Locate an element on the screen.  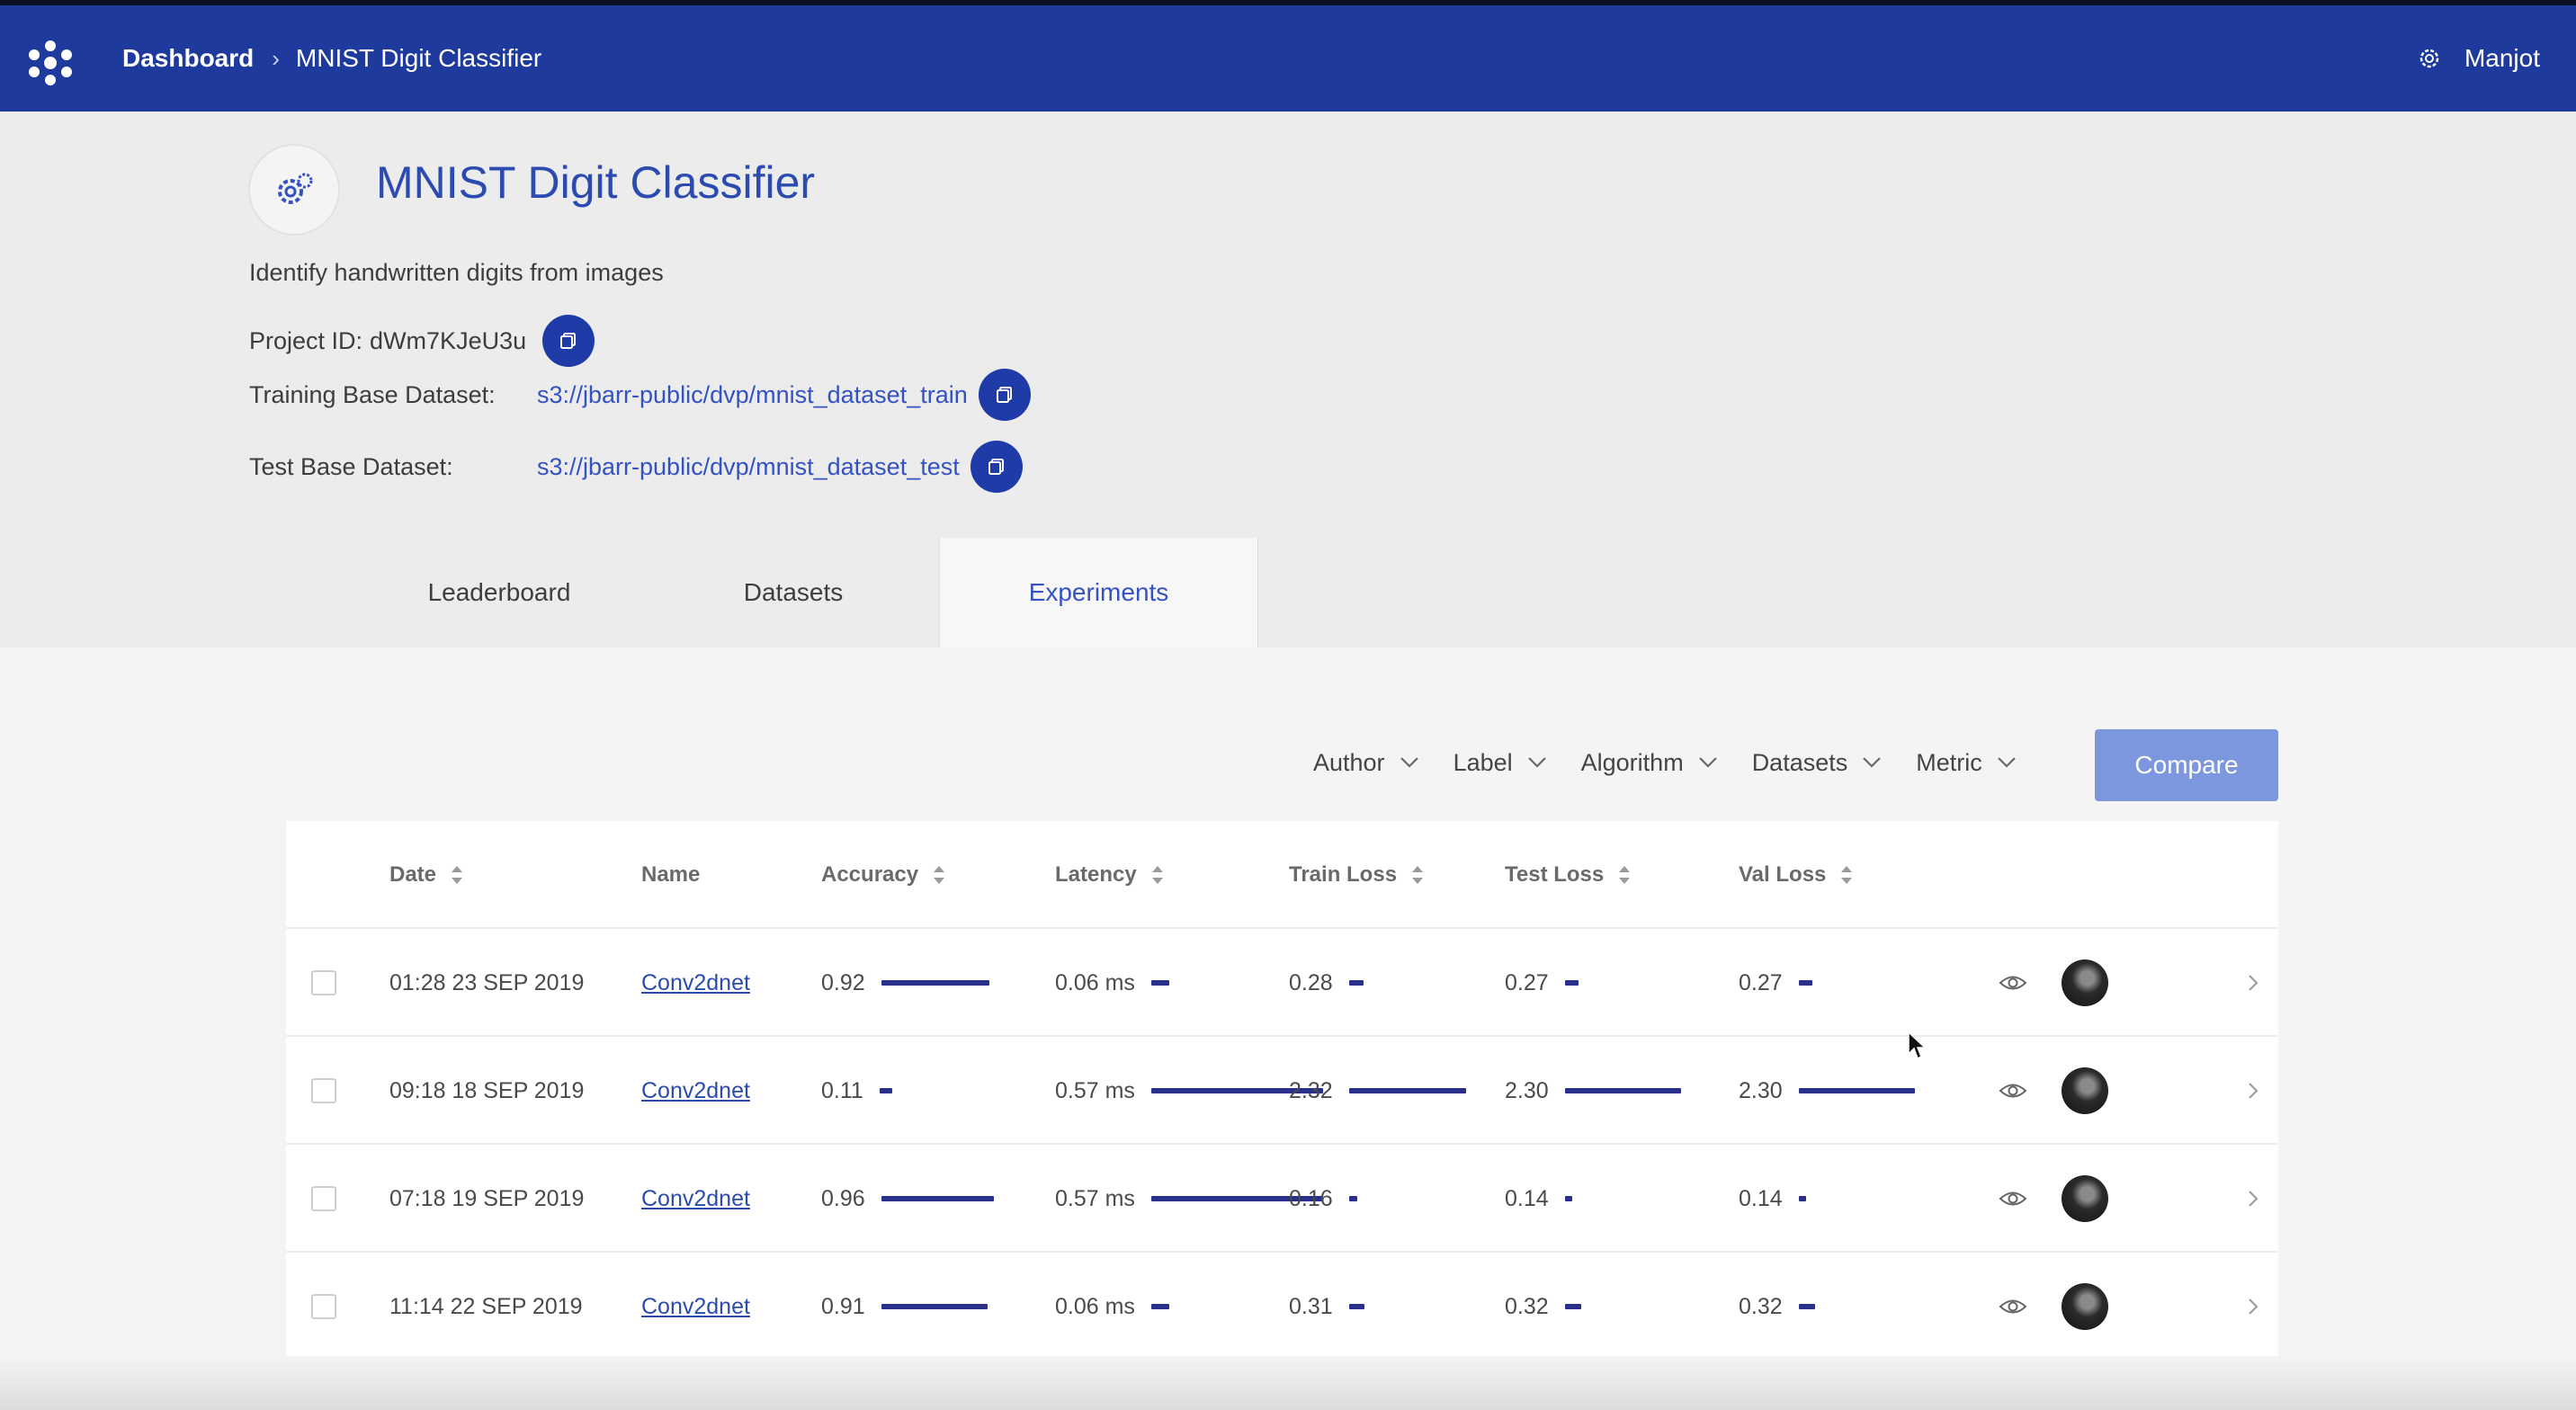
accuracy-value: 0.96 is located at coordinates (843, 1198).